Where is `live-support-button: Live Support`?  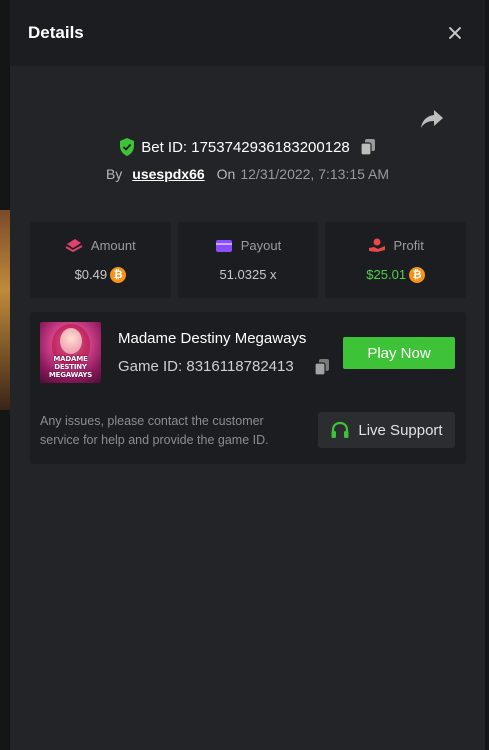 live-support-button: Live Support is located at coordinates (386, 430).